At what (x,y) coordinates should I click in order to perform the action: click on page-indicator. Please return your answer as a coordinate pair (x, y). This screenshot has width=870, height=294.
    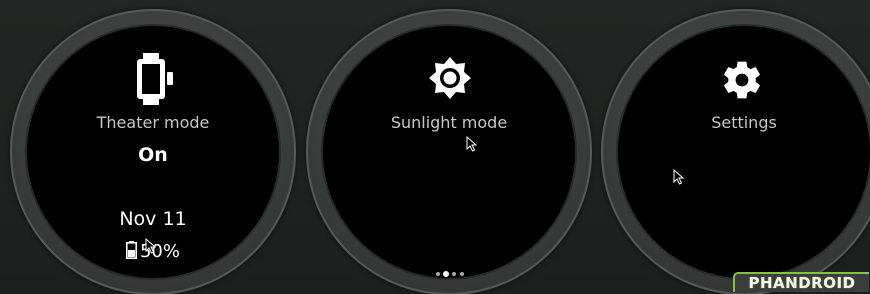
    Looking at the image, I should click on (451, 274).